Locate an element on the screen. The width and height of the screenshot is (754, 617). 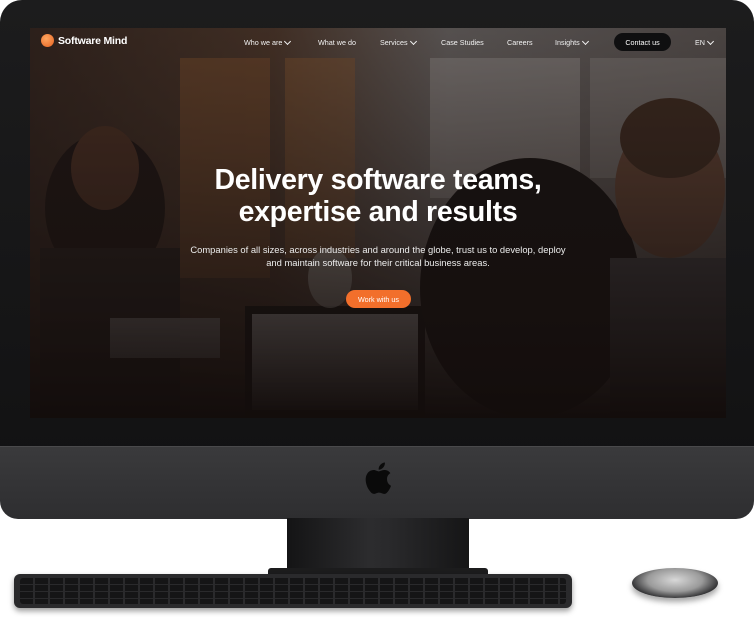
keyboard is located at coordinates (293, 591).